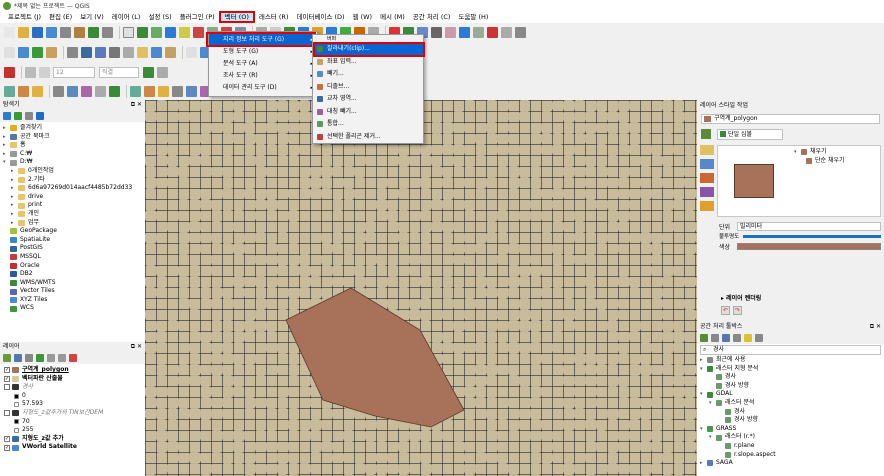  I want to click on opacity-slider, so click(812, 236).